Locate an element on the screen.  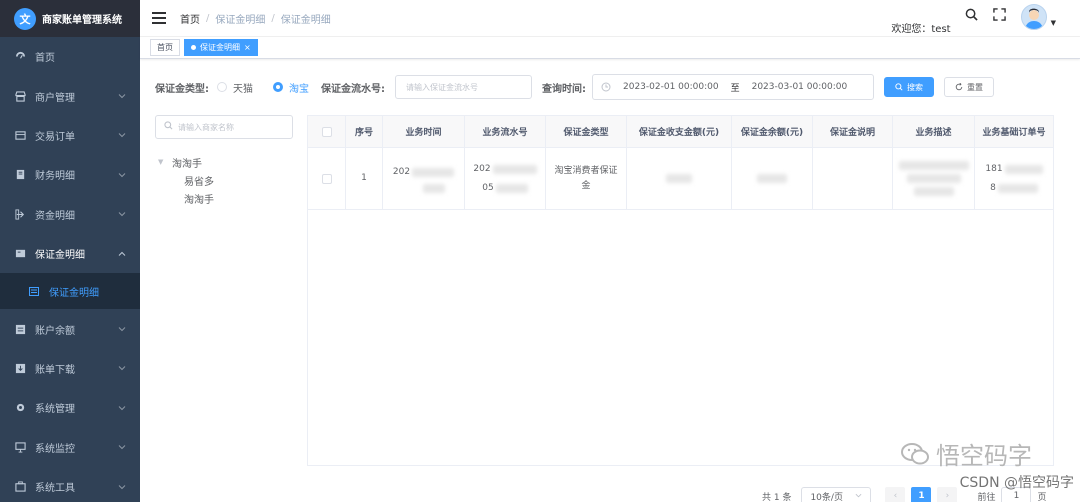
amount-cell is located at coordinates (679, 178).